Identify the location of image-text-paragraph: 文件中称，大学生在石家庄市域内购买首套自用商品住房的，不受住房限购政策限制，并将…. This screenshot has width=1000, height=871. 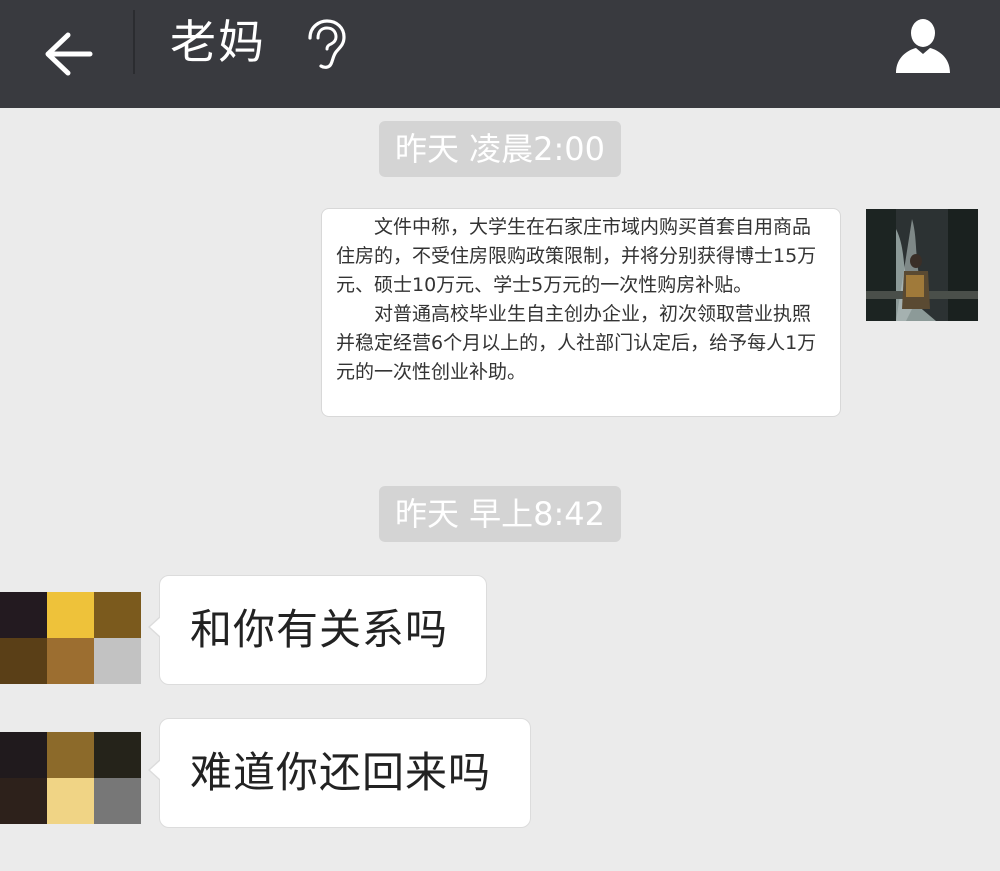
(576, 256).